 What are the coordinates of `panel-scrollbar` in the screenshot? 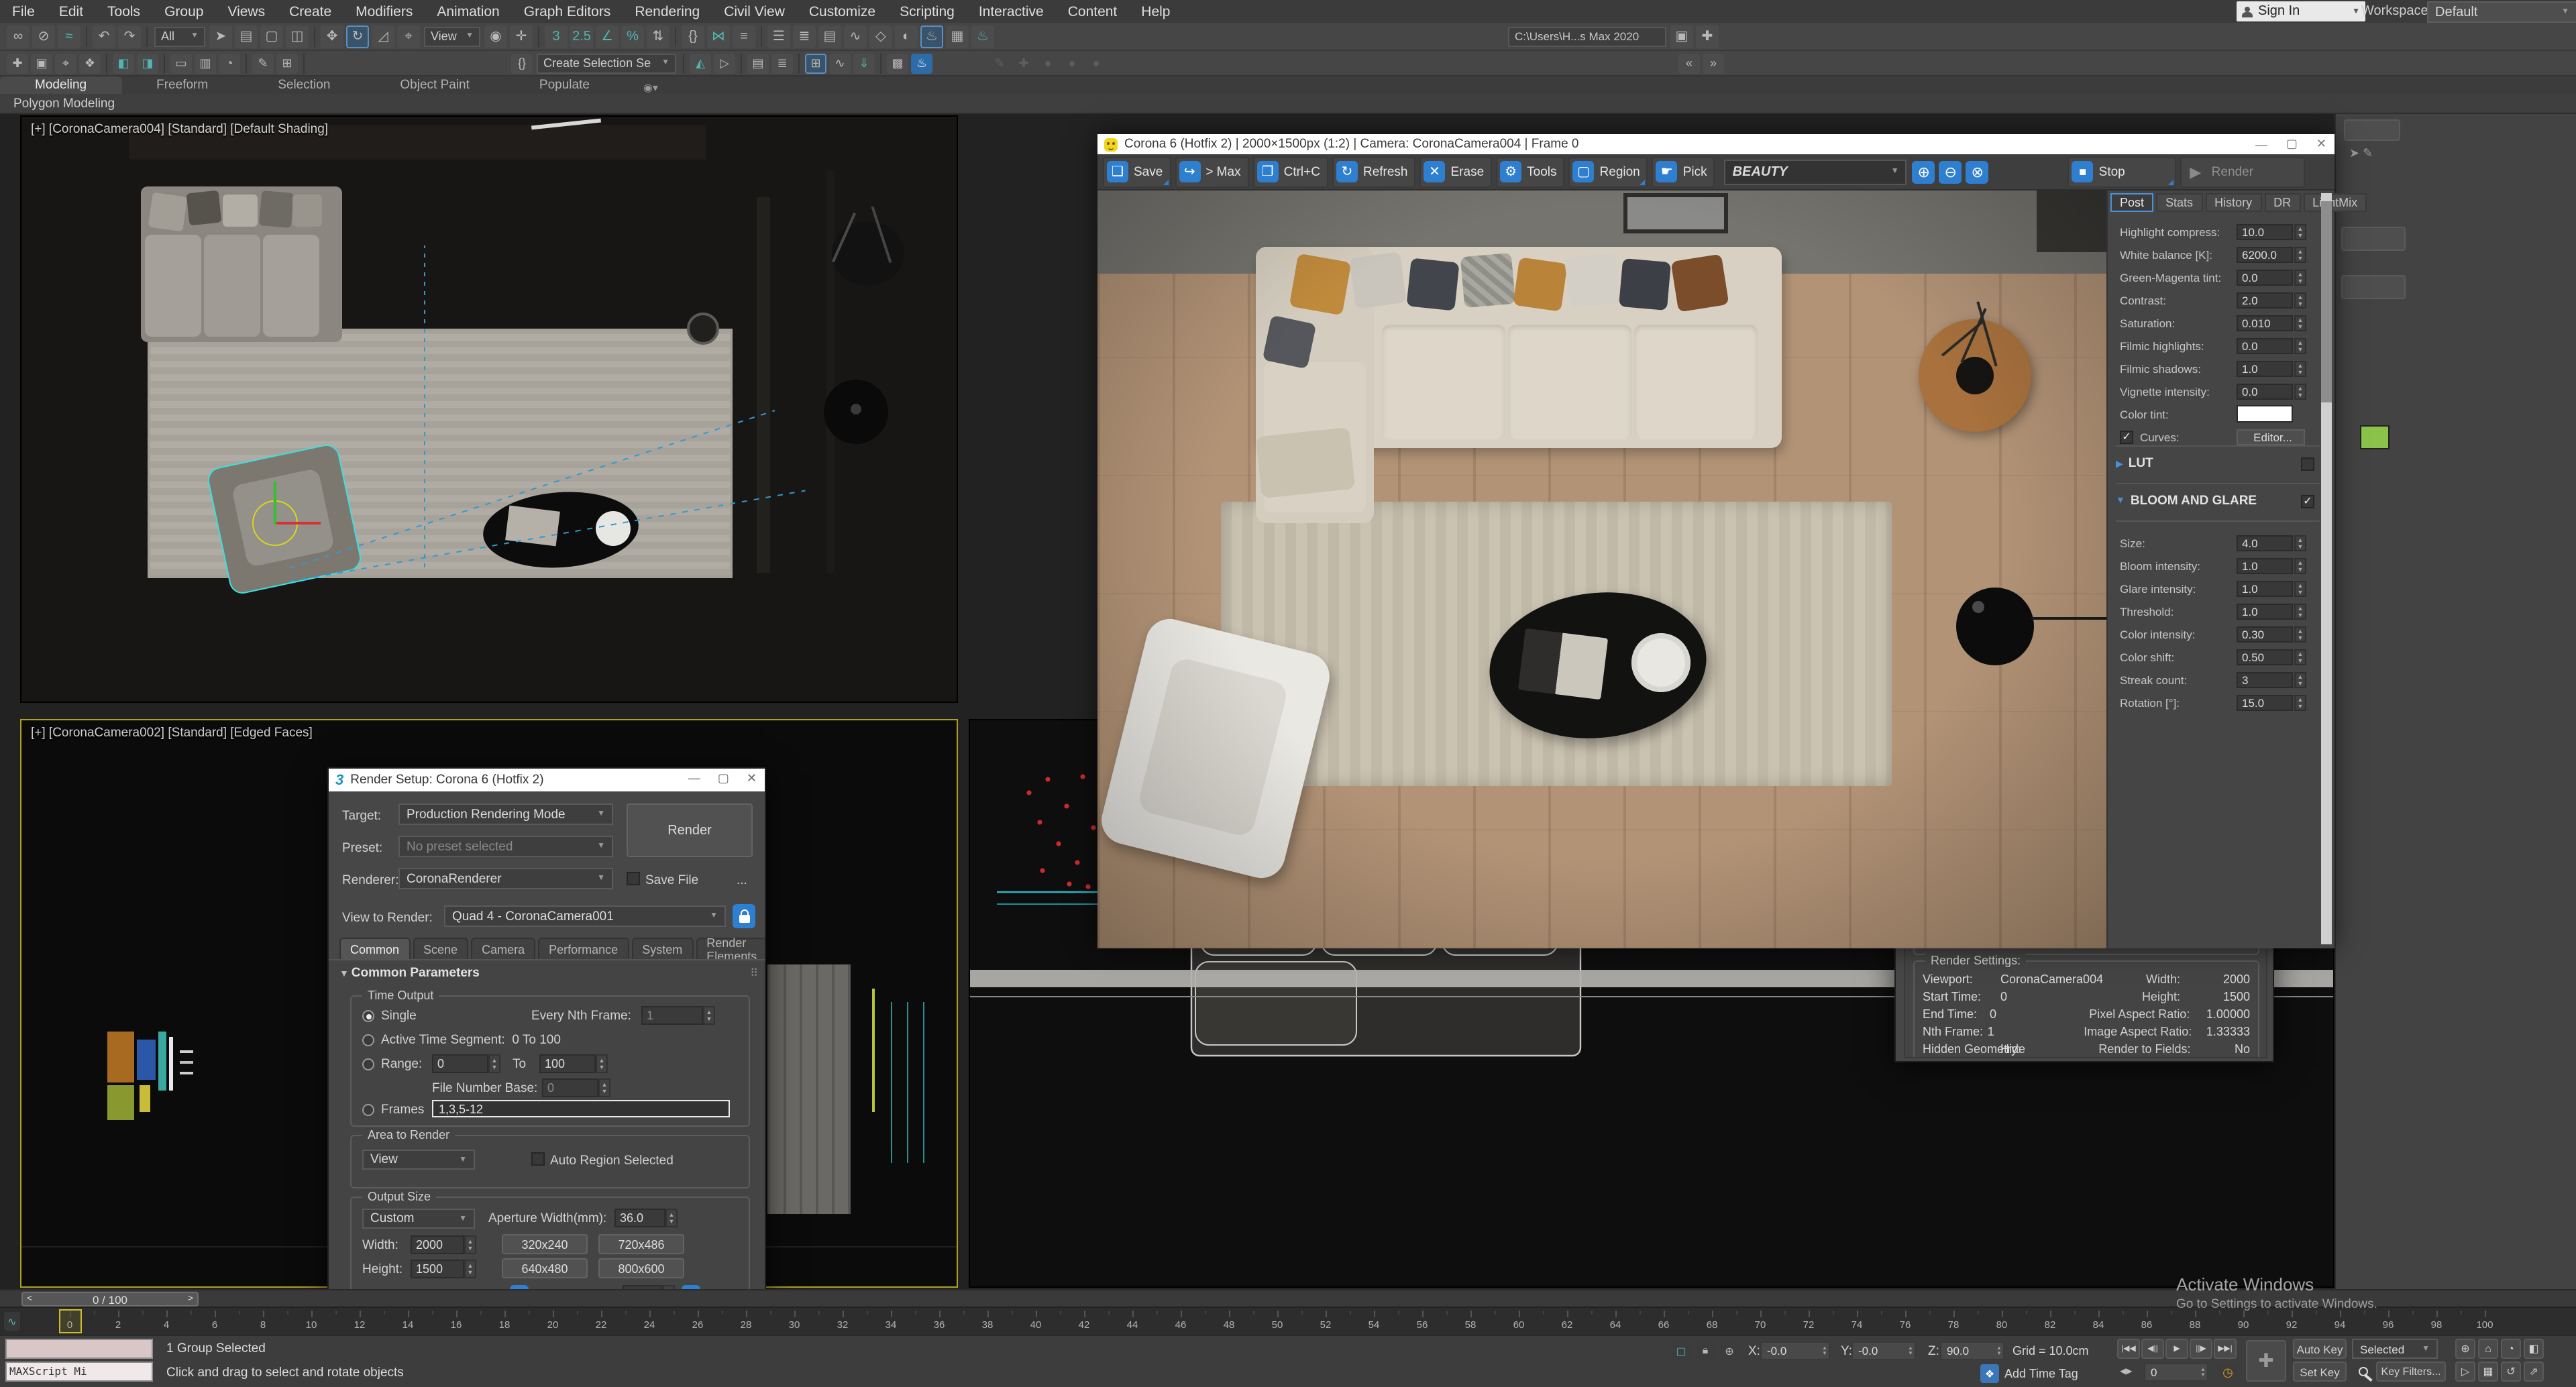 It's located at (2326, 568).